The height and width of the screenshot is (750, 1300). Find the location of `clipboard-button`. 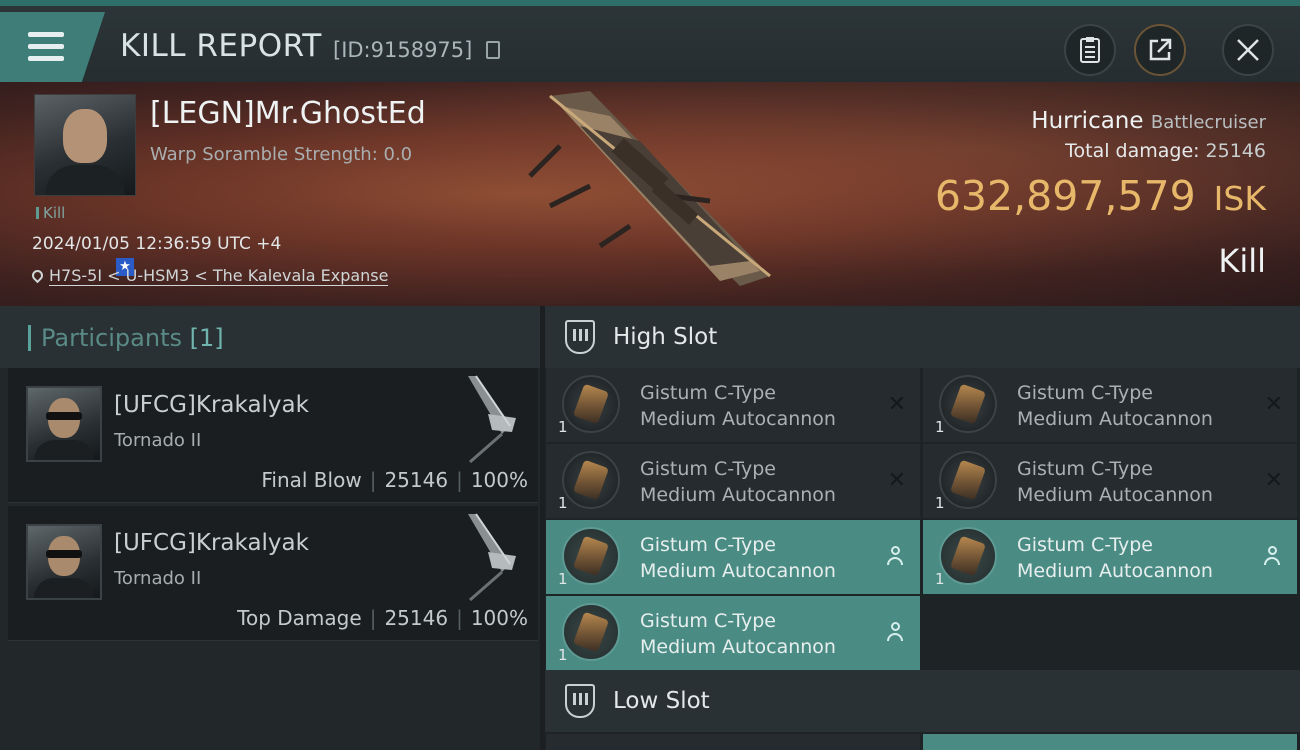

clipboard-button is located at coordinates (1090, 50).